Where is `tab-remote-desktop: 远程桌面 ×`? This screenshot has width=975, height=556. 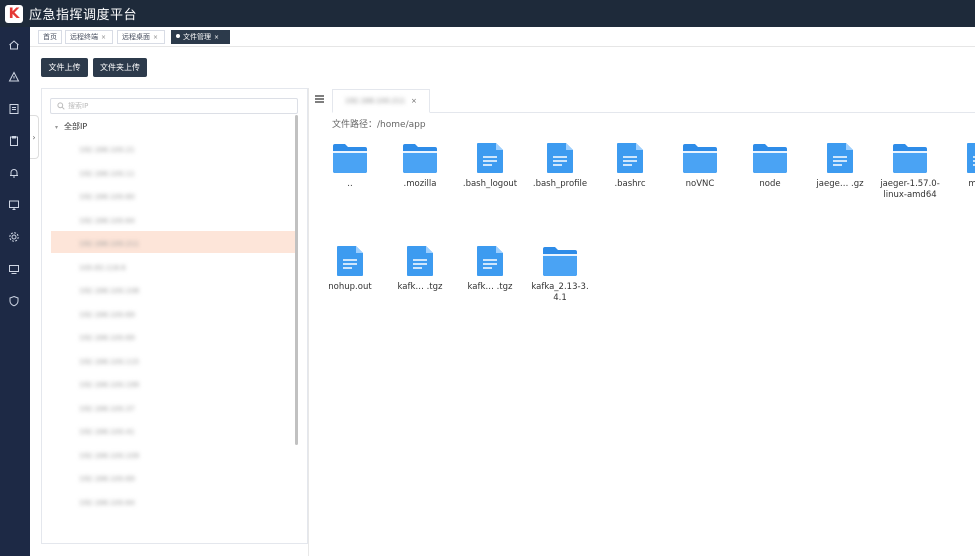
tab-remote-desktop: 远程桌面 × is located at coordinates (141, 37).